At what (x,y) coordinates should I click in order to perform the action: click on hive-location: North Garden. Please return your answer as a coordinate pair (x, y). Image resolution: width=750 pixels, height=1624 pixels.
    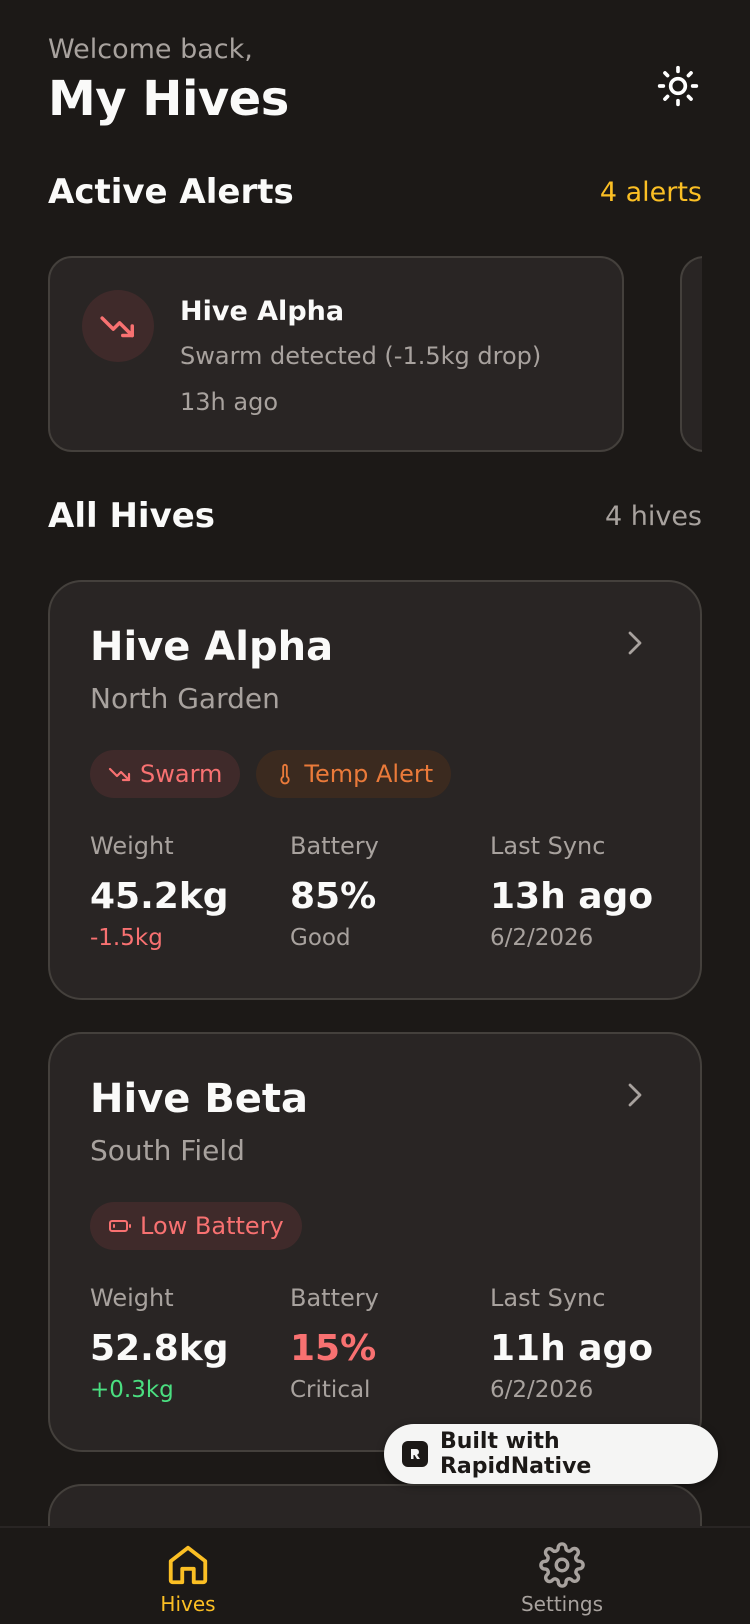
    Looking at the image, I should click on (185, 698).